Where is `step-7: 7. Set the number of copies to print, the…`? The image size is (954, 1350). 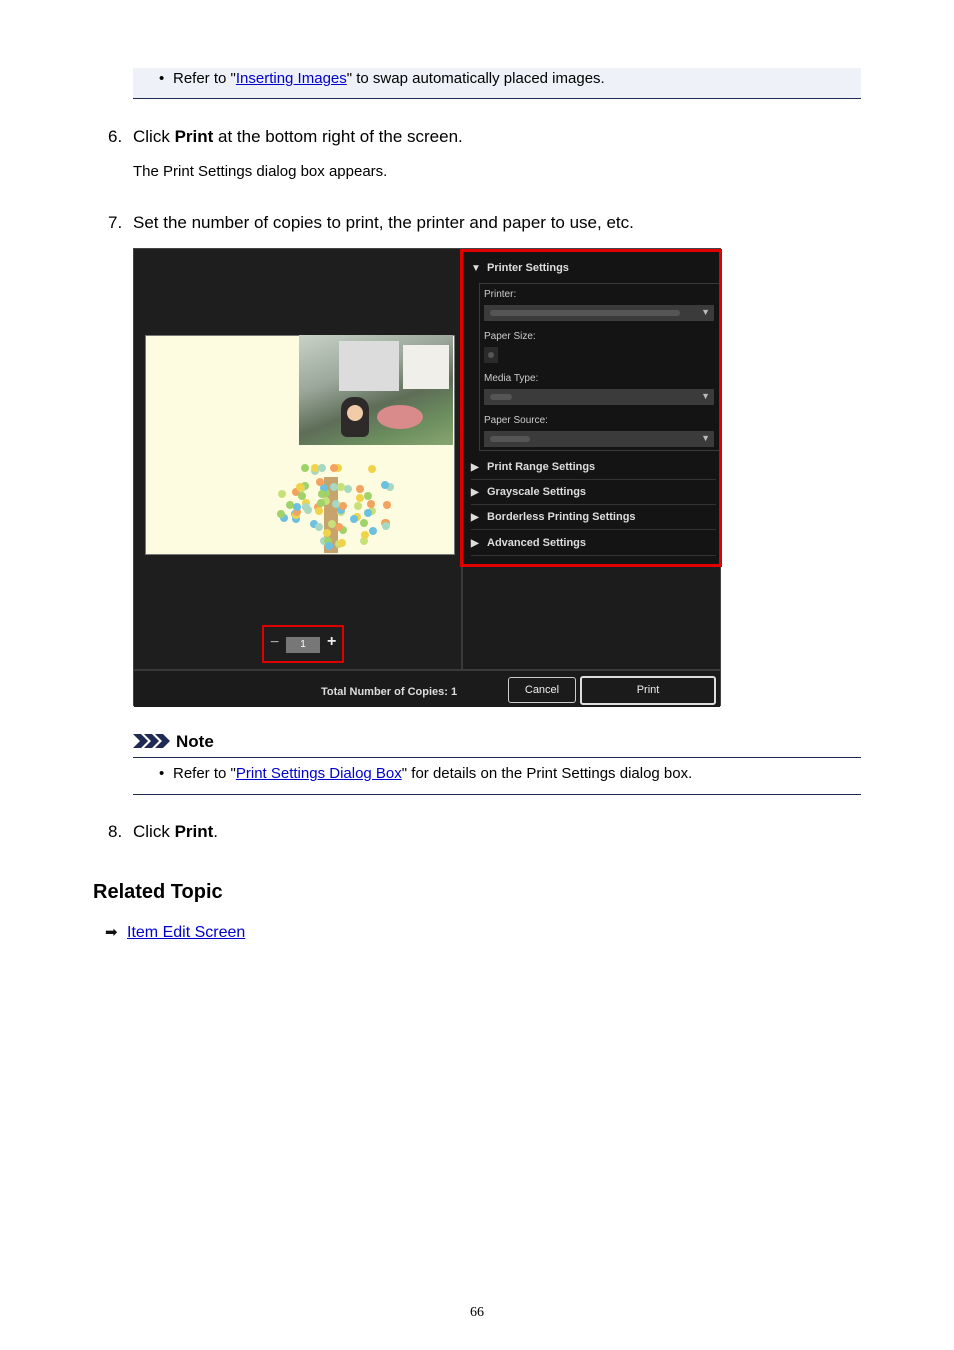 step-7: 7. Set the number of copies to print, the… is located at coordinates (371, 222).